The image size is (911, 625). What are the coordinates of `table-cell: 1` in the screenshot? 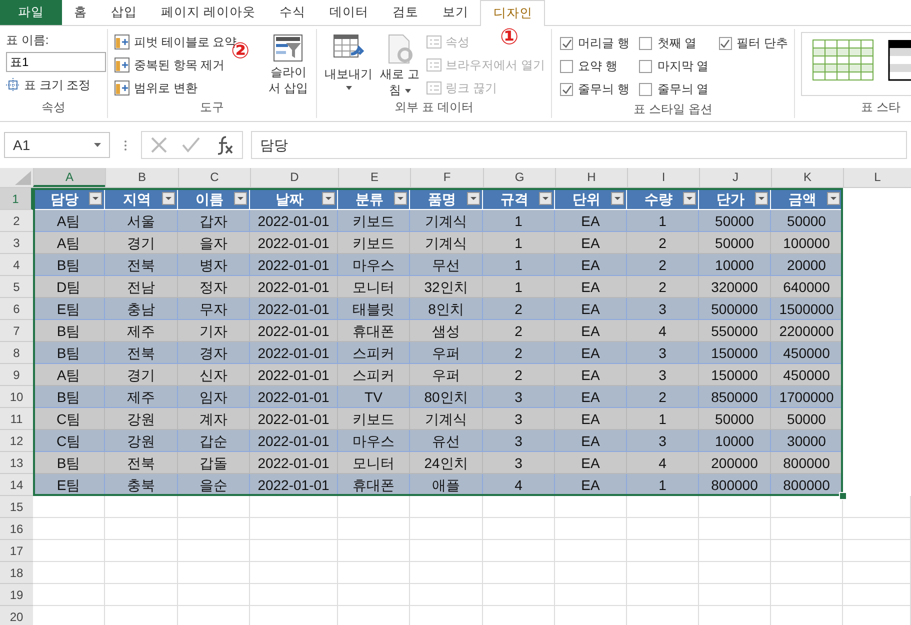 It's located at (519, 221).